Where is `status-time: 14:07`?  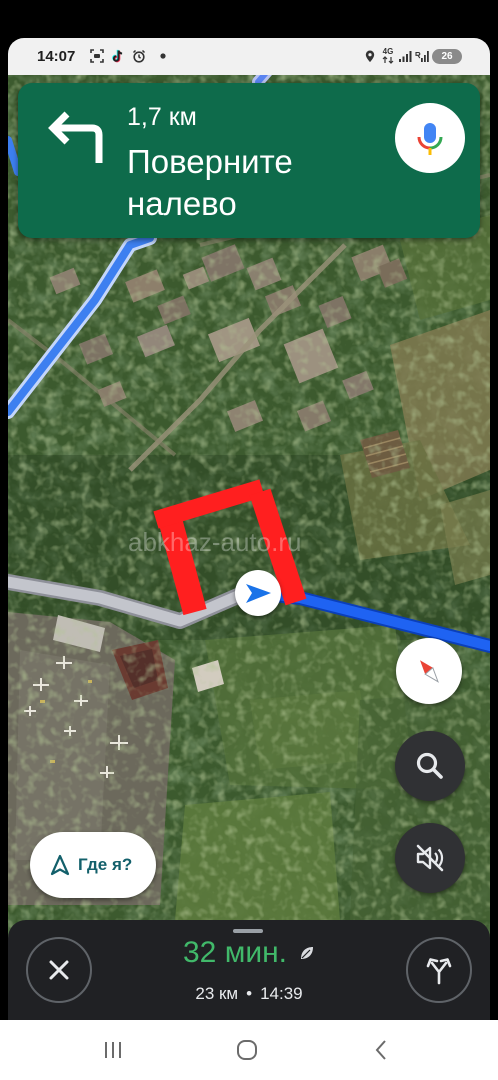
status-time: 14:07 is located at coordinates (56, 56).